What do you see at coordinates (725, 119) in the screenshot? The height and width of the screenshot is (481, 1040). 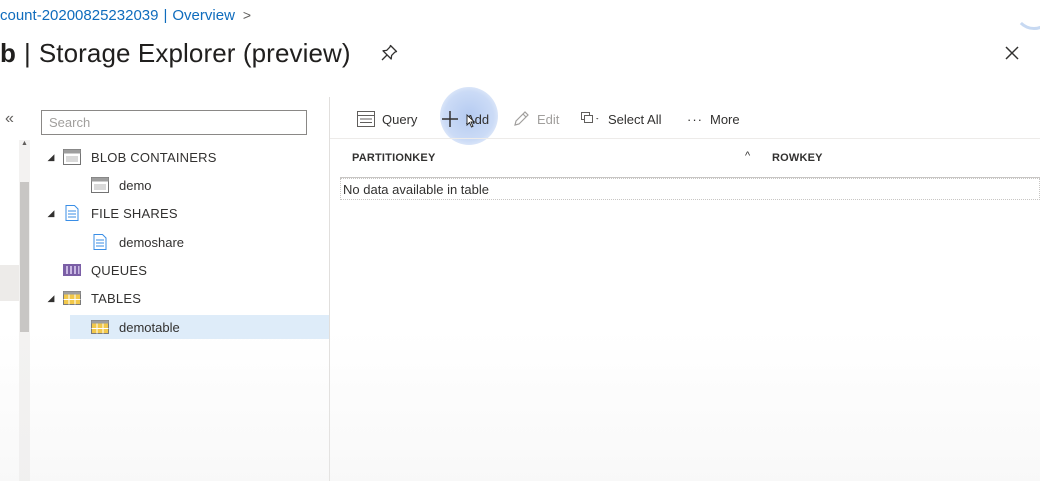 I see `more-button-label: More` at bounding box center [725, 119].